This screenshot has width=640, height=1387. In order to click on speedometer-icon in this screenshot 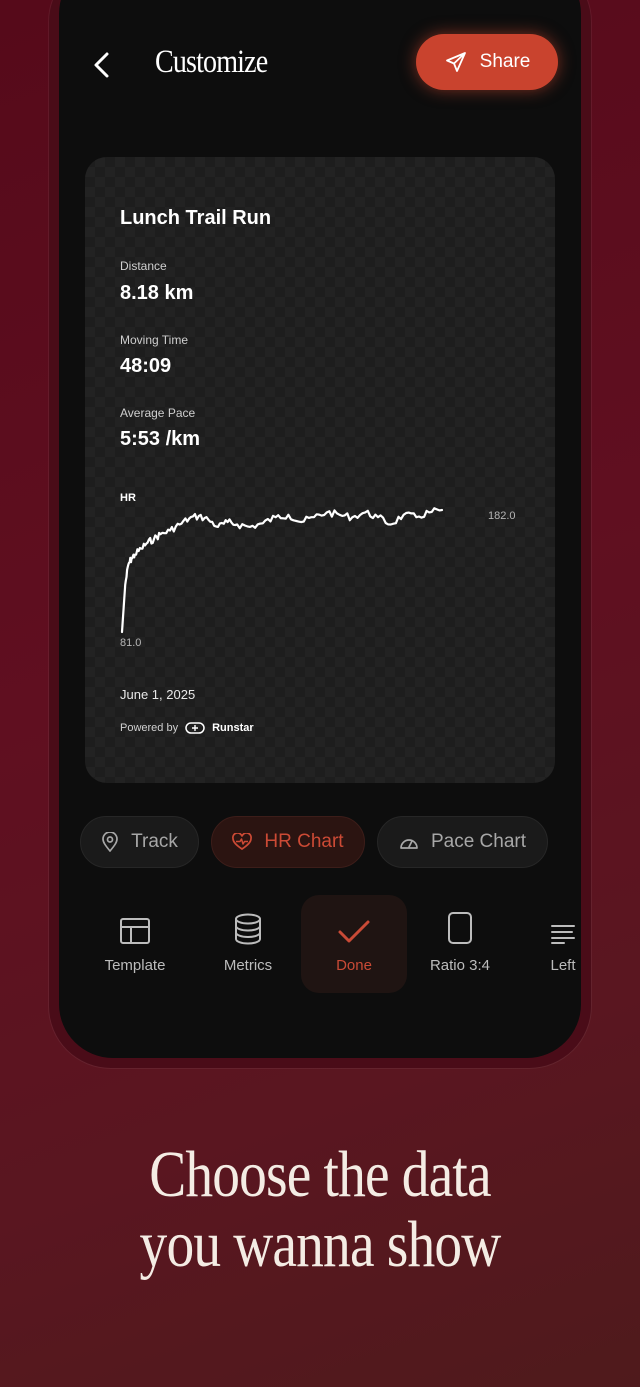, I will do `click(409, 844)`.